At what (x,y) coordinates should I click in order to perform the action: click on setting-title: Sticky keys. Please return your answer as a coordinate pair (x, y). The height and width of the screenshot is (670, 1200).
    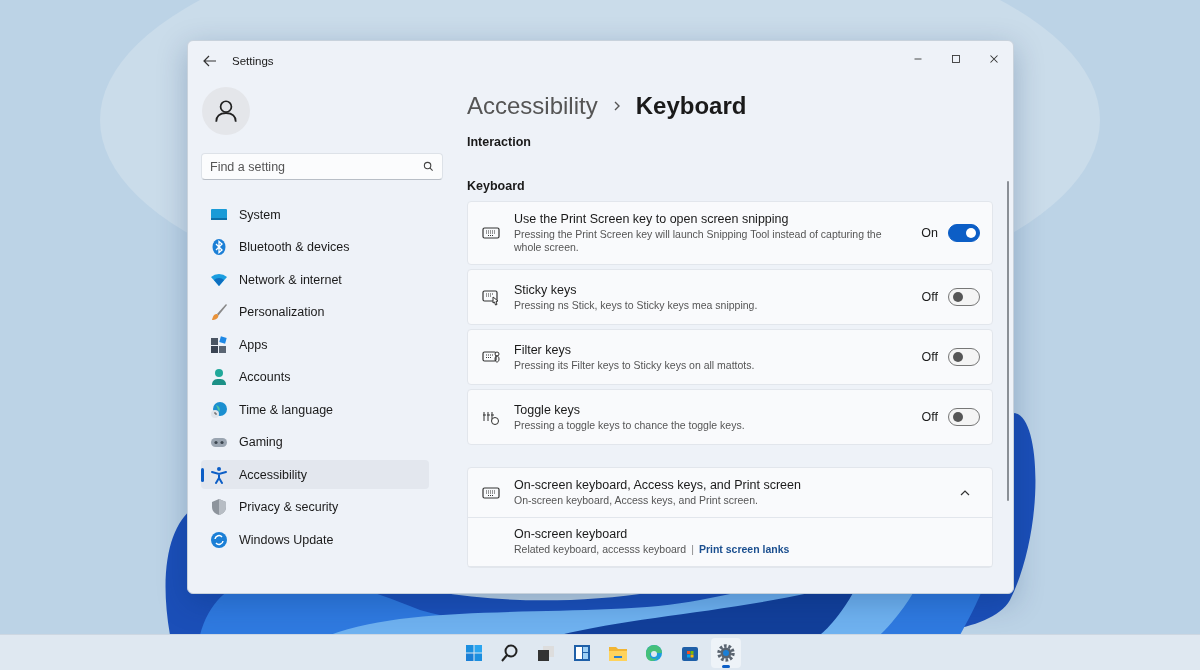
    Looking at the image, I should click on (546, 289).